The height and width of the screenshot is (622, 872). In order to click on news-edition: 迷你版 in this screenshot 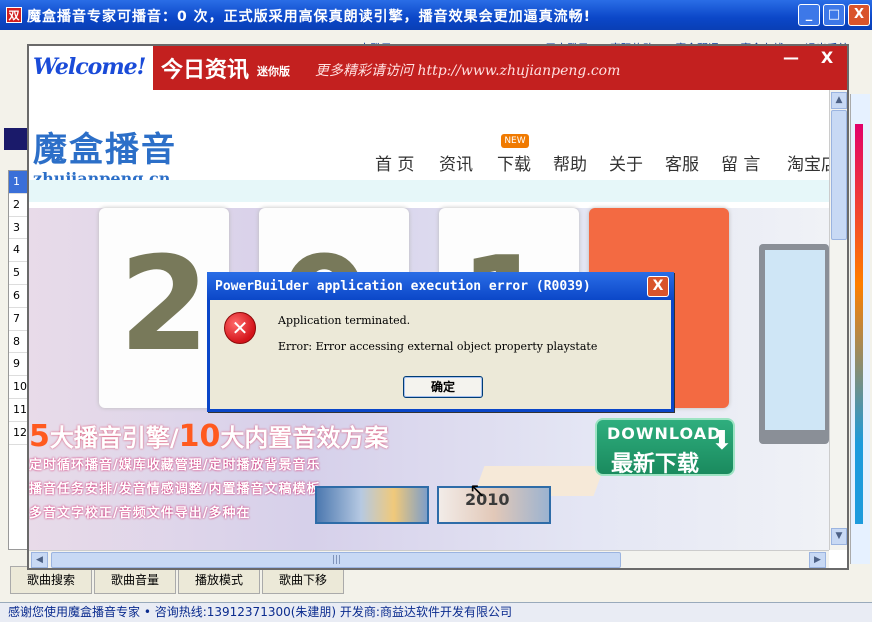, I will do `click(273, 71)`.